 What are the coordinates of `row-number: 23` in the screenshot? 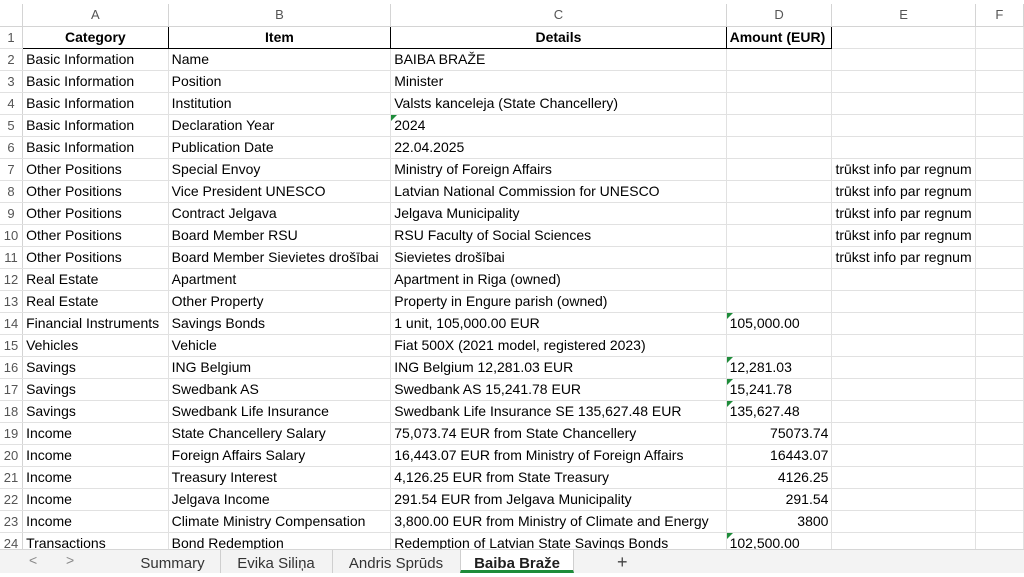 It's located at (12, 521).